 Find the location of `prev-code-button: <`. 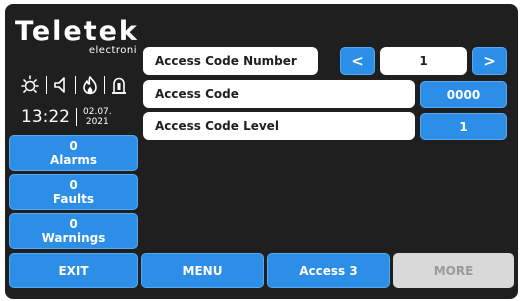

prev-code-button: < is located at coordinates (357, 61).